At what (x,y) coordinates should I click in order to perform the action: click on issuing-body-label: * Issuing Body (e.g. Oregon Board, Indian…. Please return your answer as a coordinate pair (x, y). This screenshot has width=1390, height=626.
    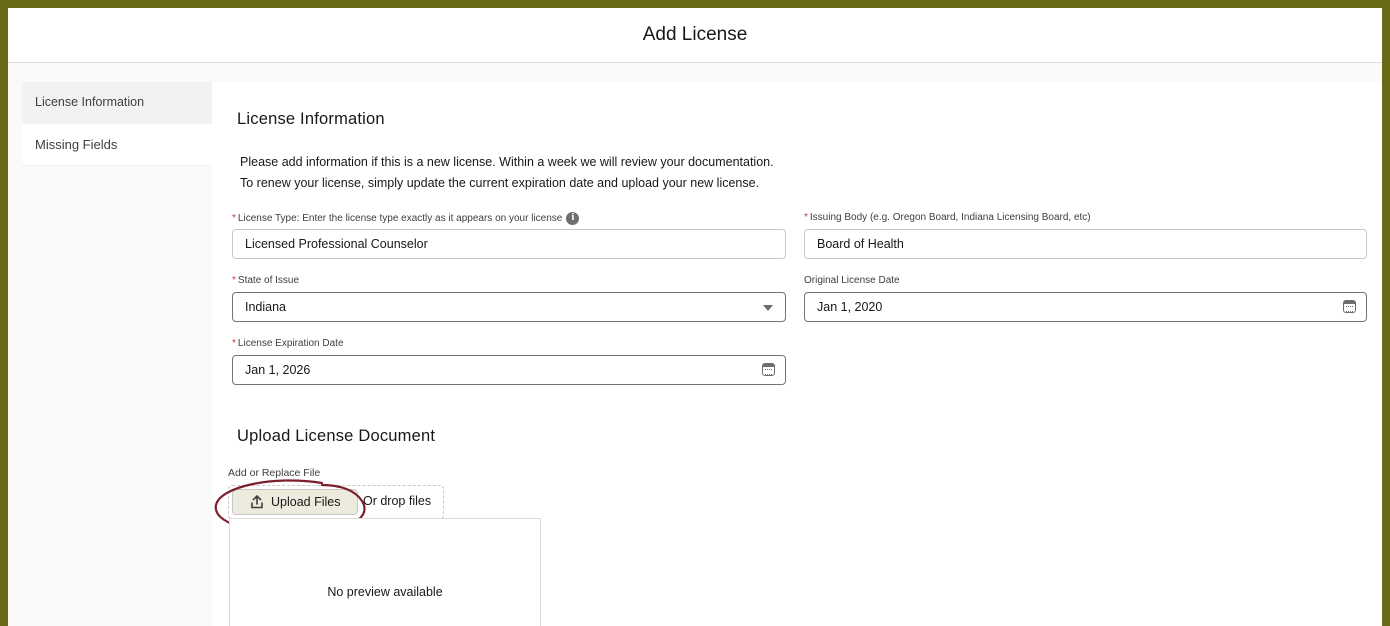
    Looking at the image, I should click on (947, 217).